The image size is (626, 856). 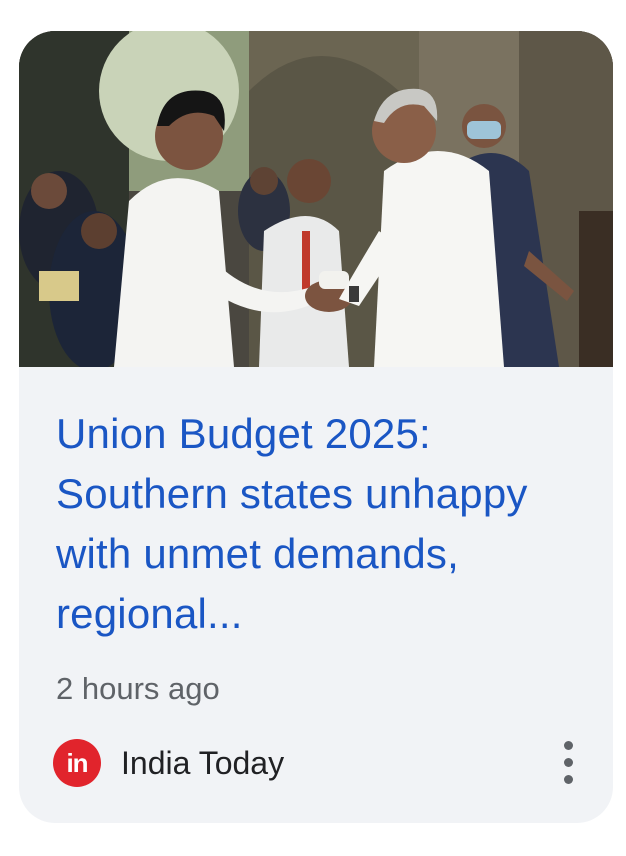 I want to click on published-time: 2 hours ago, so click(x=138, y=688).